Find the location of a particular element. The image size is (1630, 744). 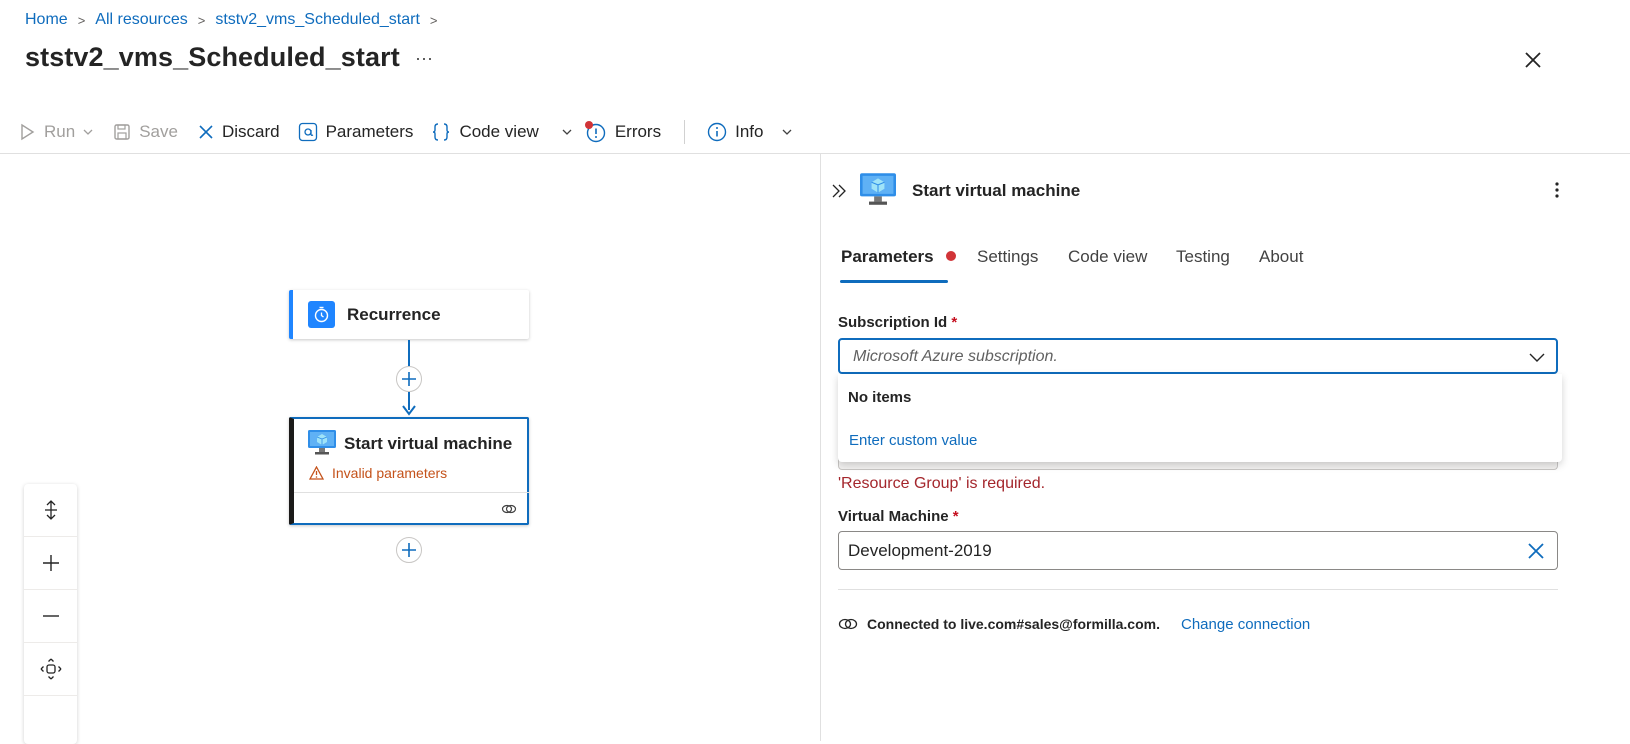

zoom-in-button is located at coordinates (50, 563).